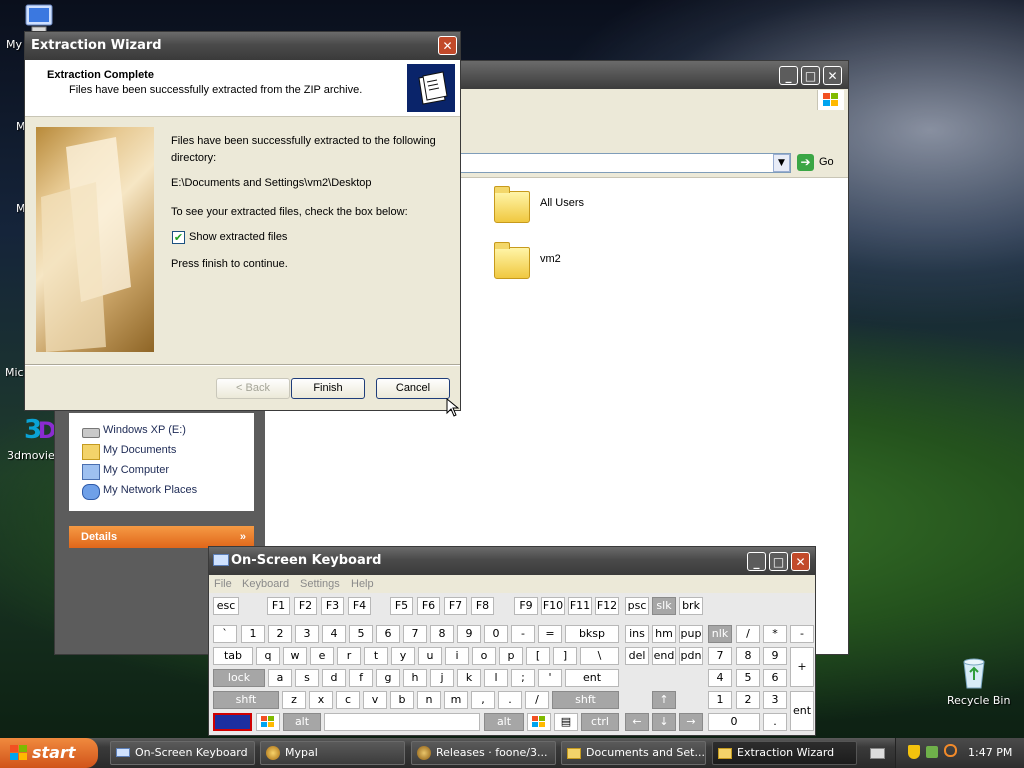  I want to click on key-ins: ins, so click(637, 634).